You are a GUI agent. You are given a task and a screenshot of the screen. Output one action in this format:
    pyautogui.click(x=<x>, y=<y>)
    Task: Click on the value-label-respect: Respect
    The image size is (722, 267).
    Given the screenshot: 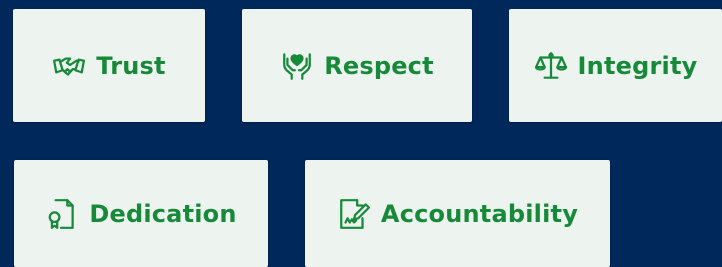 What is the action you would take?
    pyautogui.click(x=379, y=65)
    